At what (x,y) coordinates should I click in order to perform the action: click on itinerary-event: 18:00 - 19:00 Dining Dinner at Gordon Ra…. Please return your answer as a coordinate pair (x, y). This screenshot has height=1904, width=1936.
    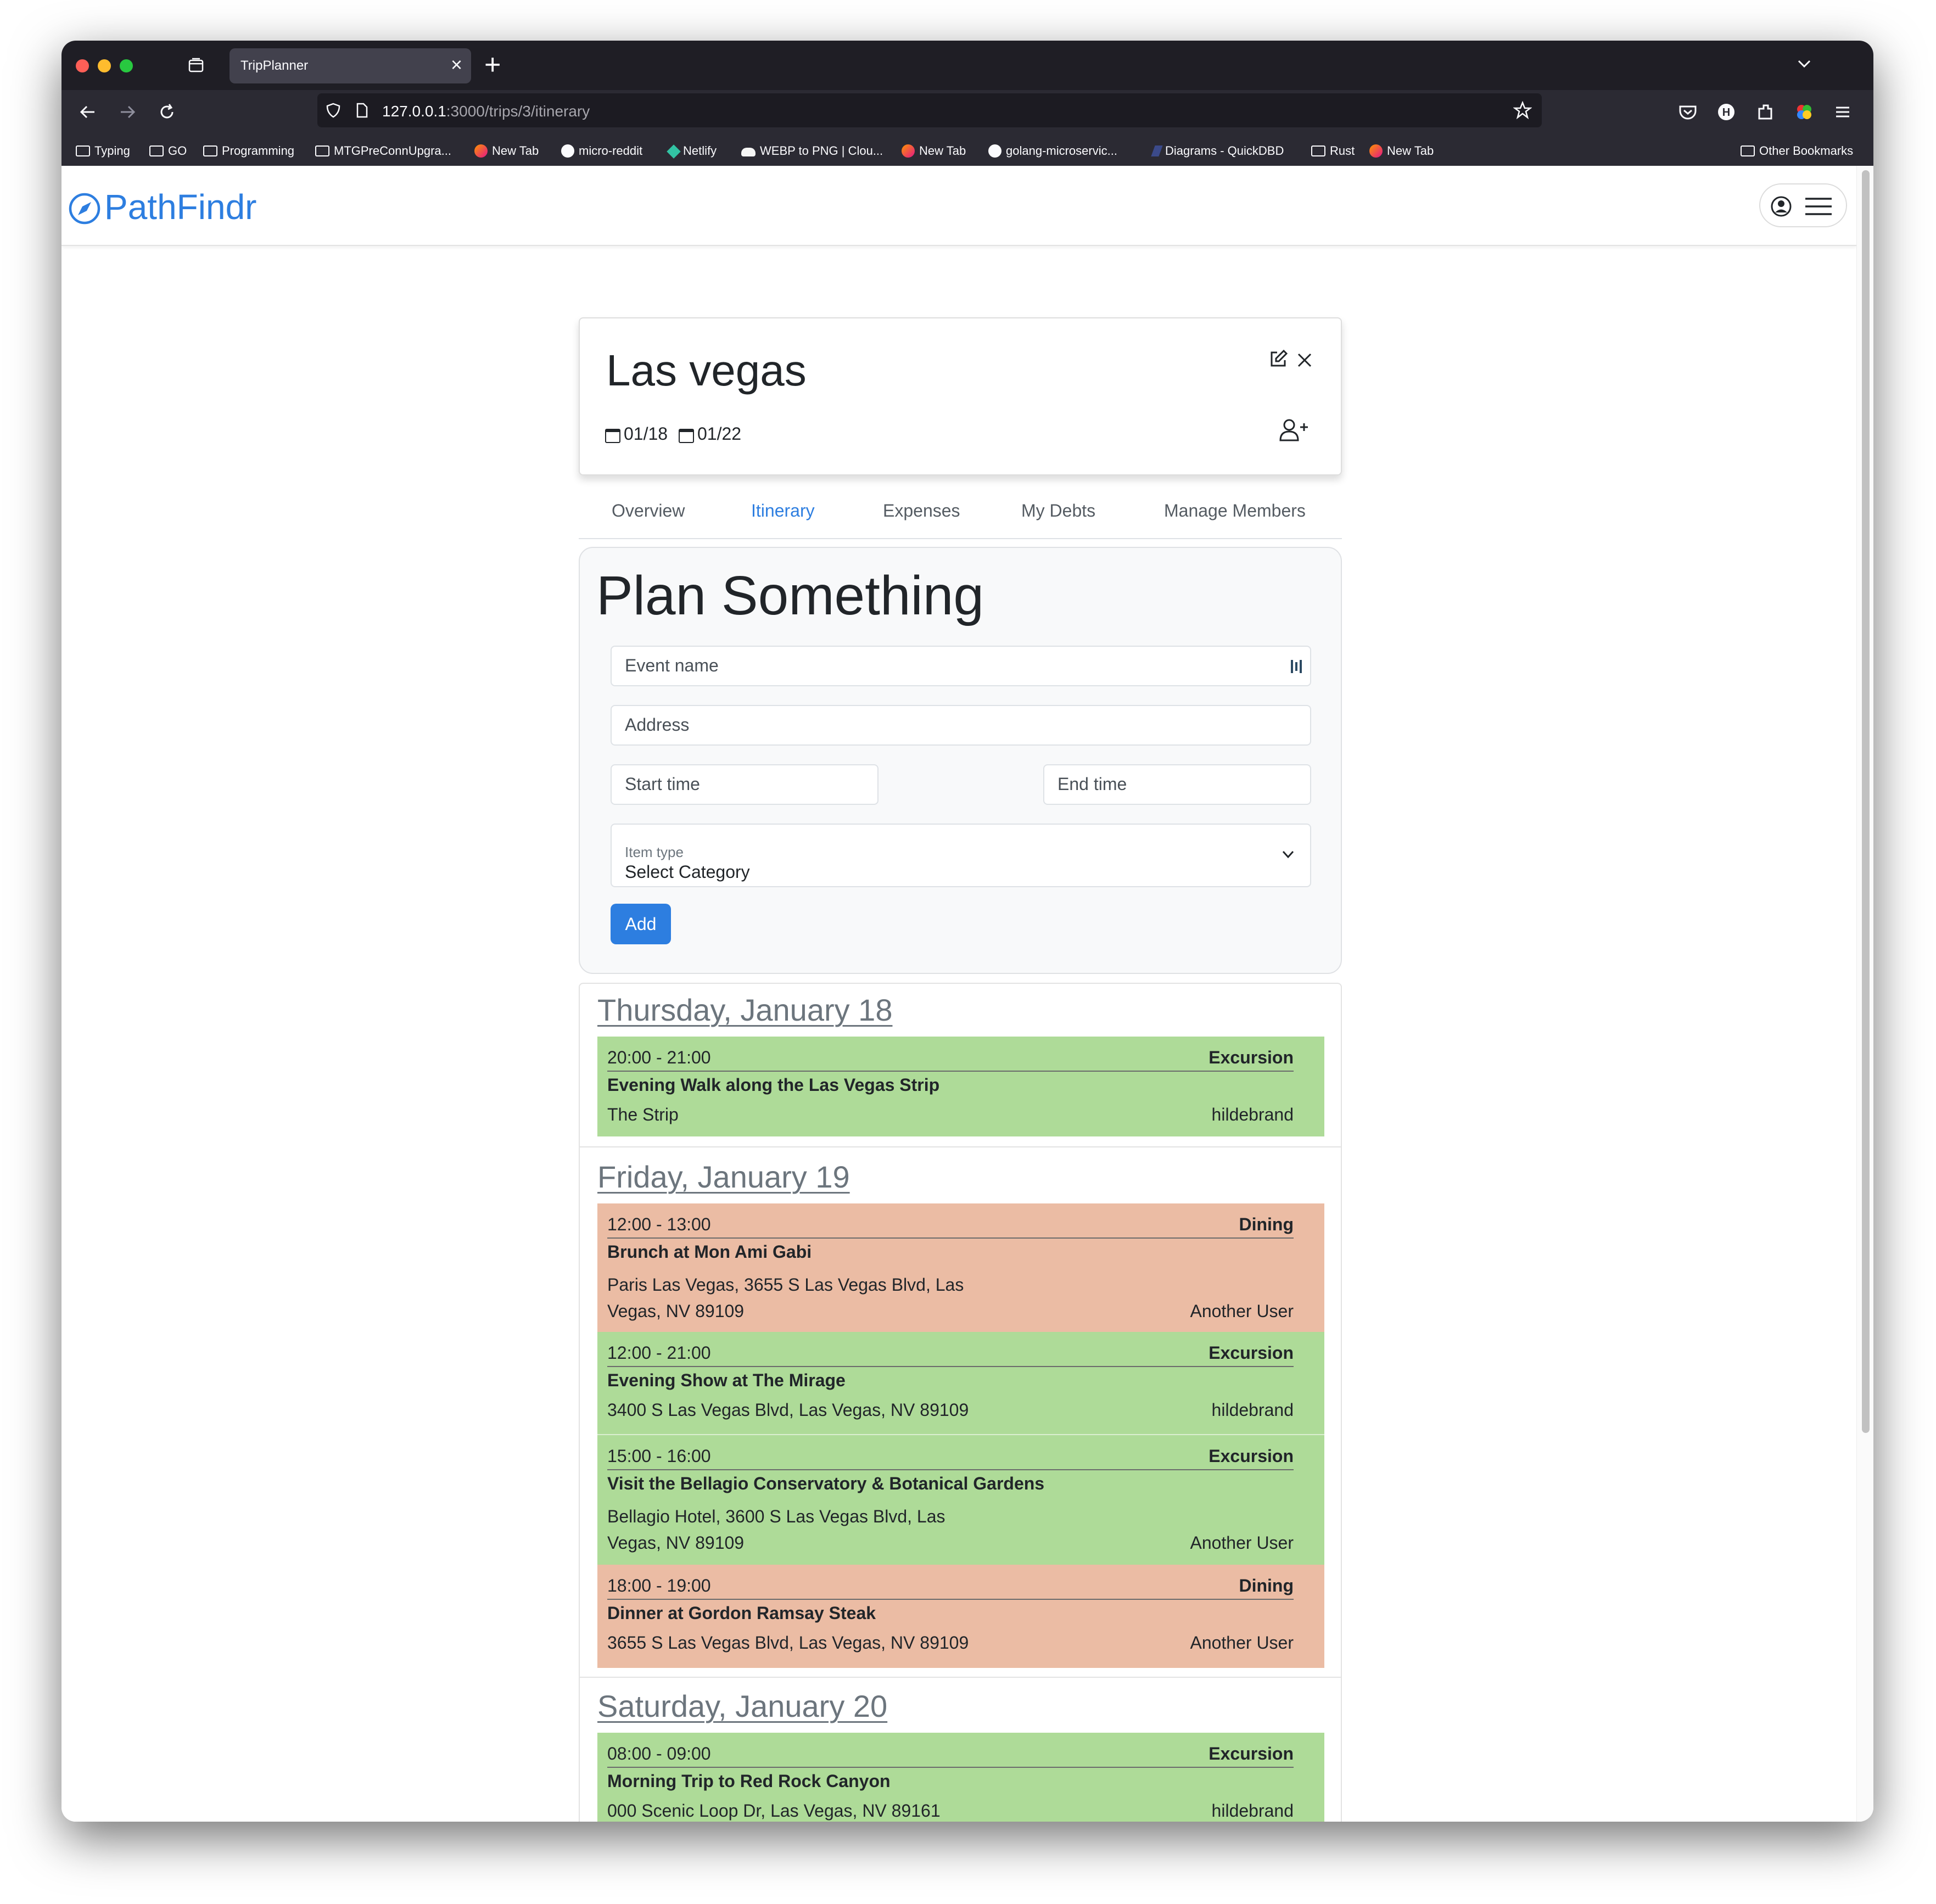
    Looking at the image, I should click on (960, 1617).